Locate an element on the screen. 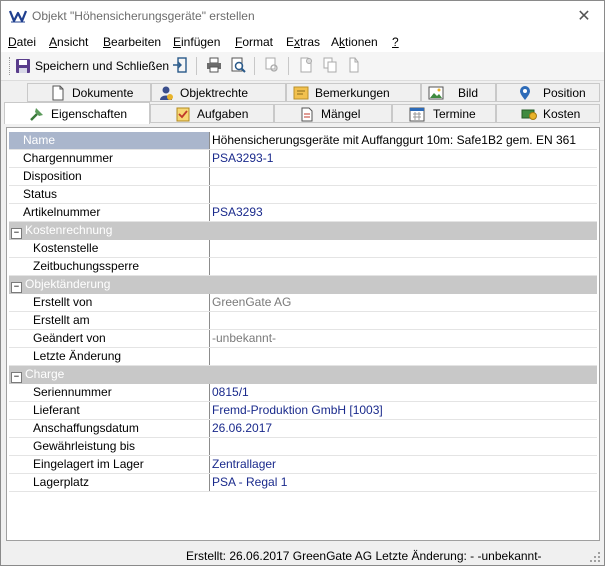 The image size is (605, 566). property-value: PSA - Regal 1 is located at coordinates (403, 482).